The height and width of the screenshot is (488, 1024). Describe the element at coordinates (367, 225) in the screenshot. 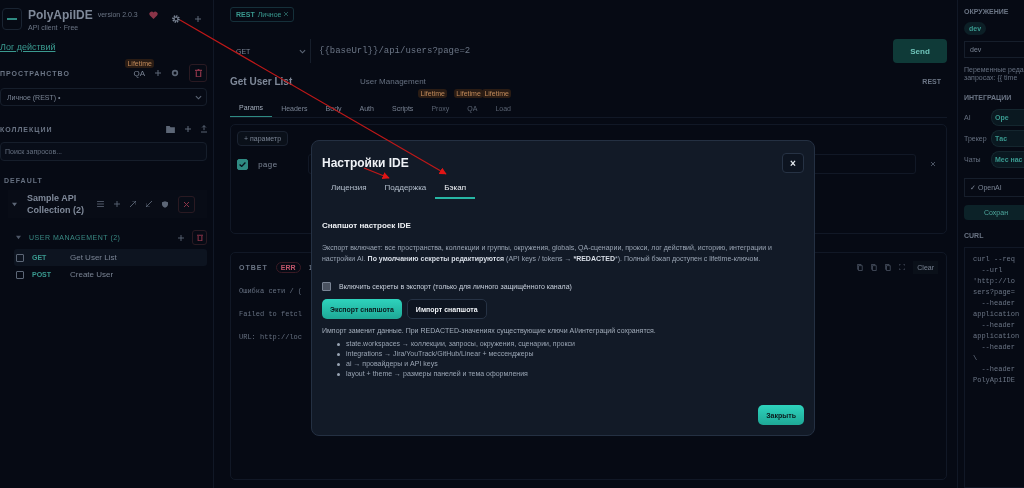

I see `section-heading: Снапшот настроек IDE` at that location.